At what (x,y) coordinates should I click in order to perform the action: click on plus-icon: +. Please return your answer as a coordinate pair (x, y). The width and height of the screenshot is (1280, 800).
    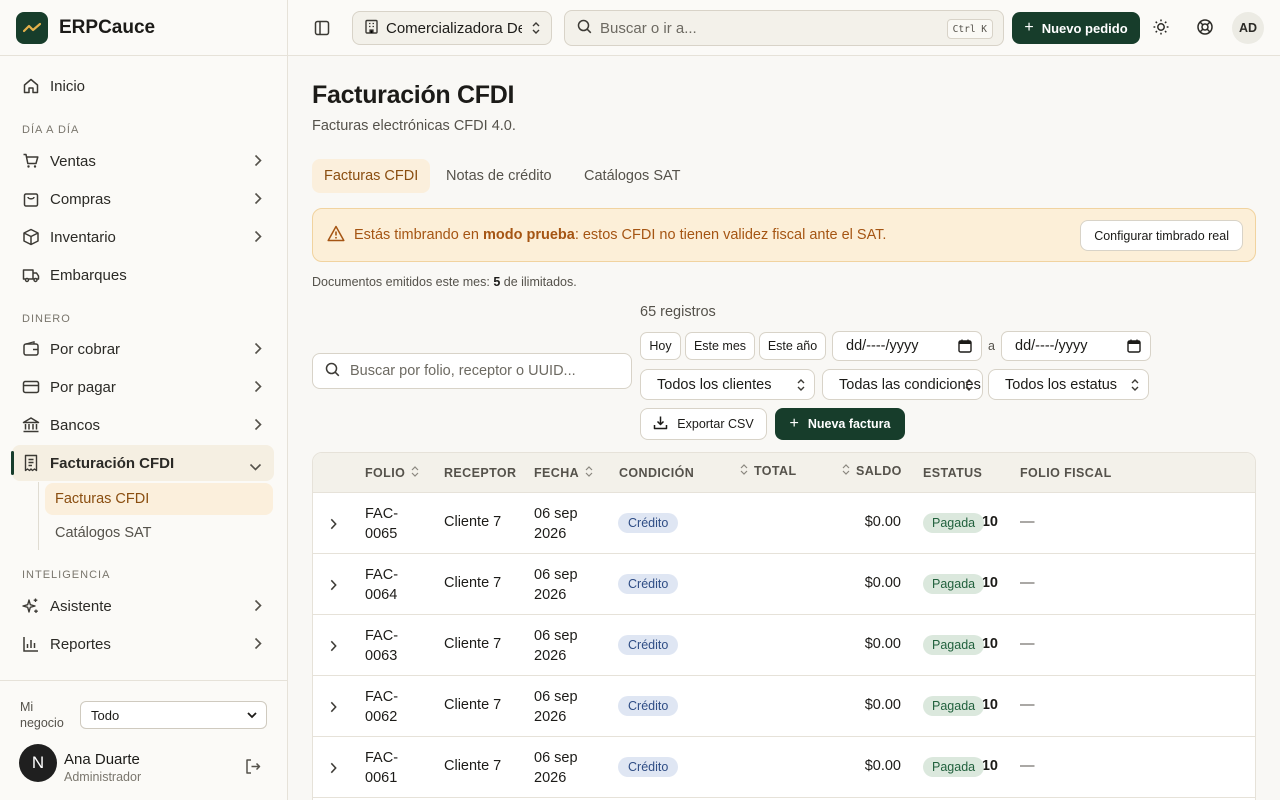
    Looking at the image, I should click on (794, 423).